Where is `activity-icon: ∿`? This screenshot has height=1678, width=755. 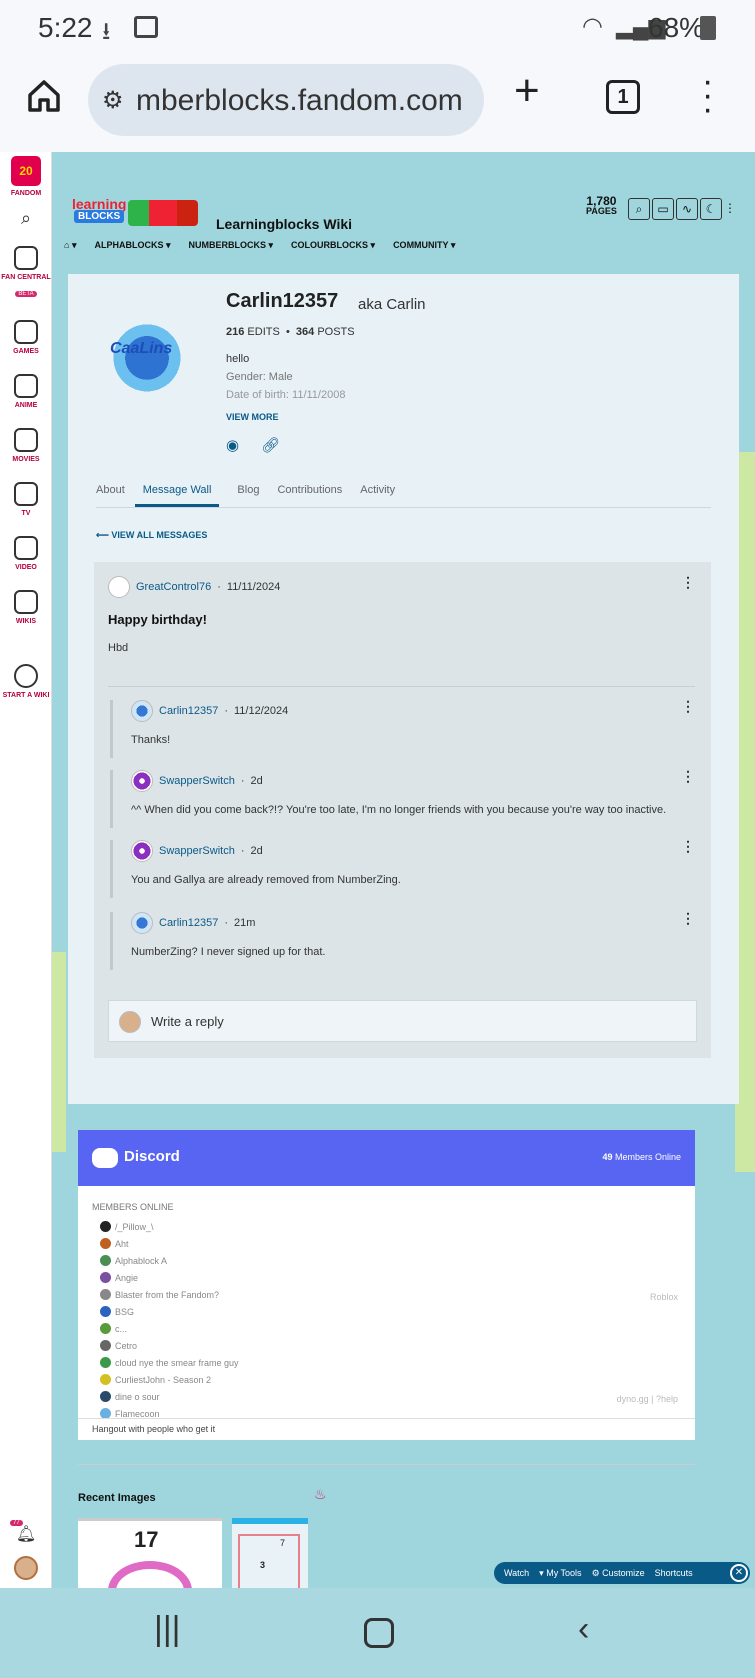
activity-icon: ∿ is located at coordinates (687, 209).